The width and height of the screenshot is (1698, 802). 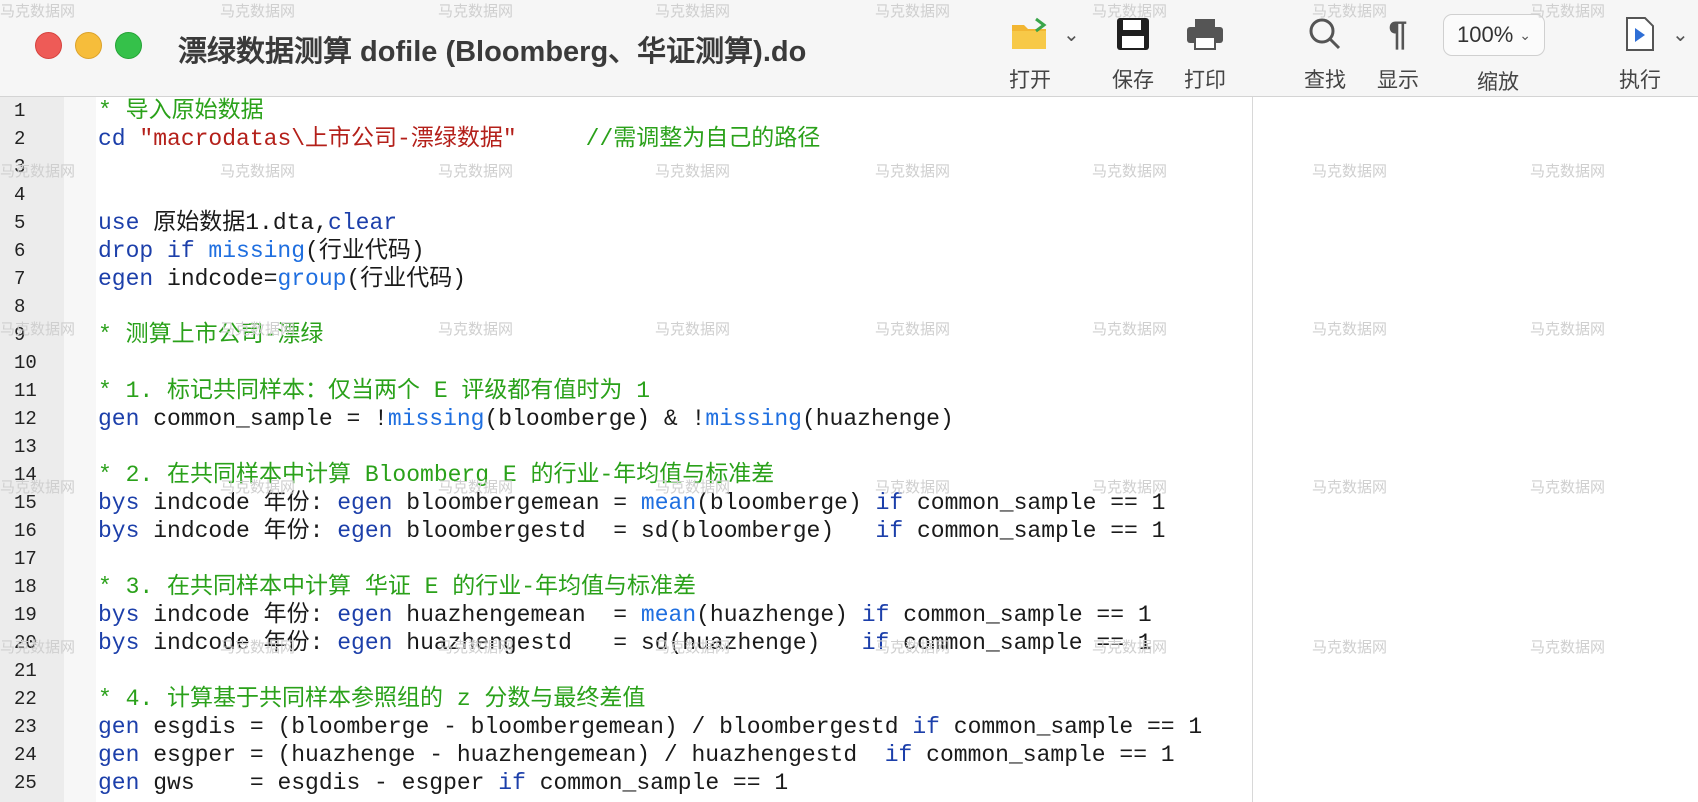 I want to click on line-number: 1, so click(x=20, y=111).